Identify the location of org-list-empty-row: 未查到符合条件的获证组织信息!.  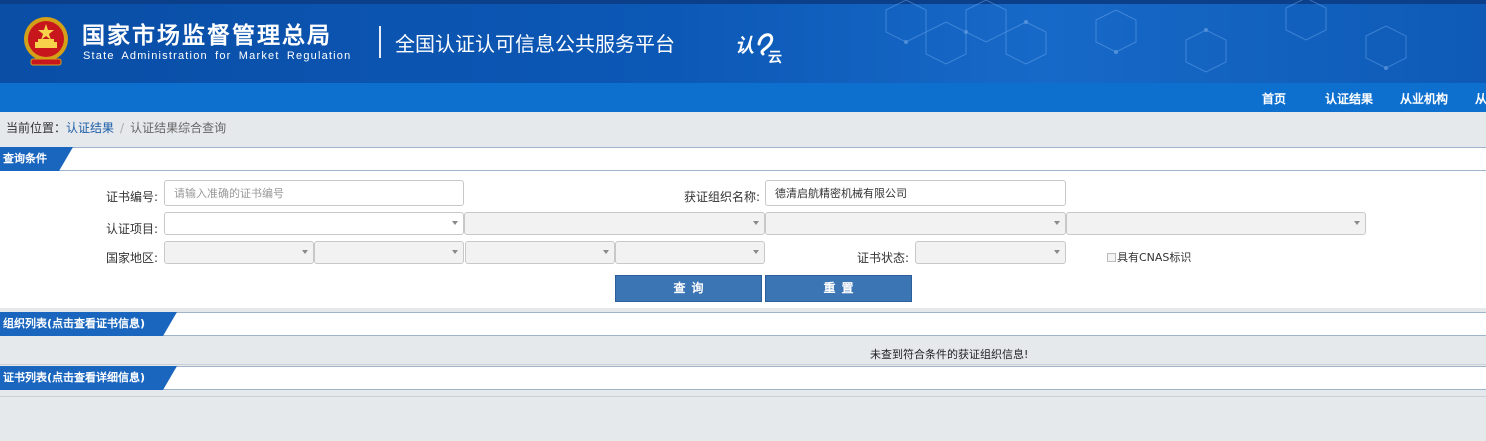
(743, 353).